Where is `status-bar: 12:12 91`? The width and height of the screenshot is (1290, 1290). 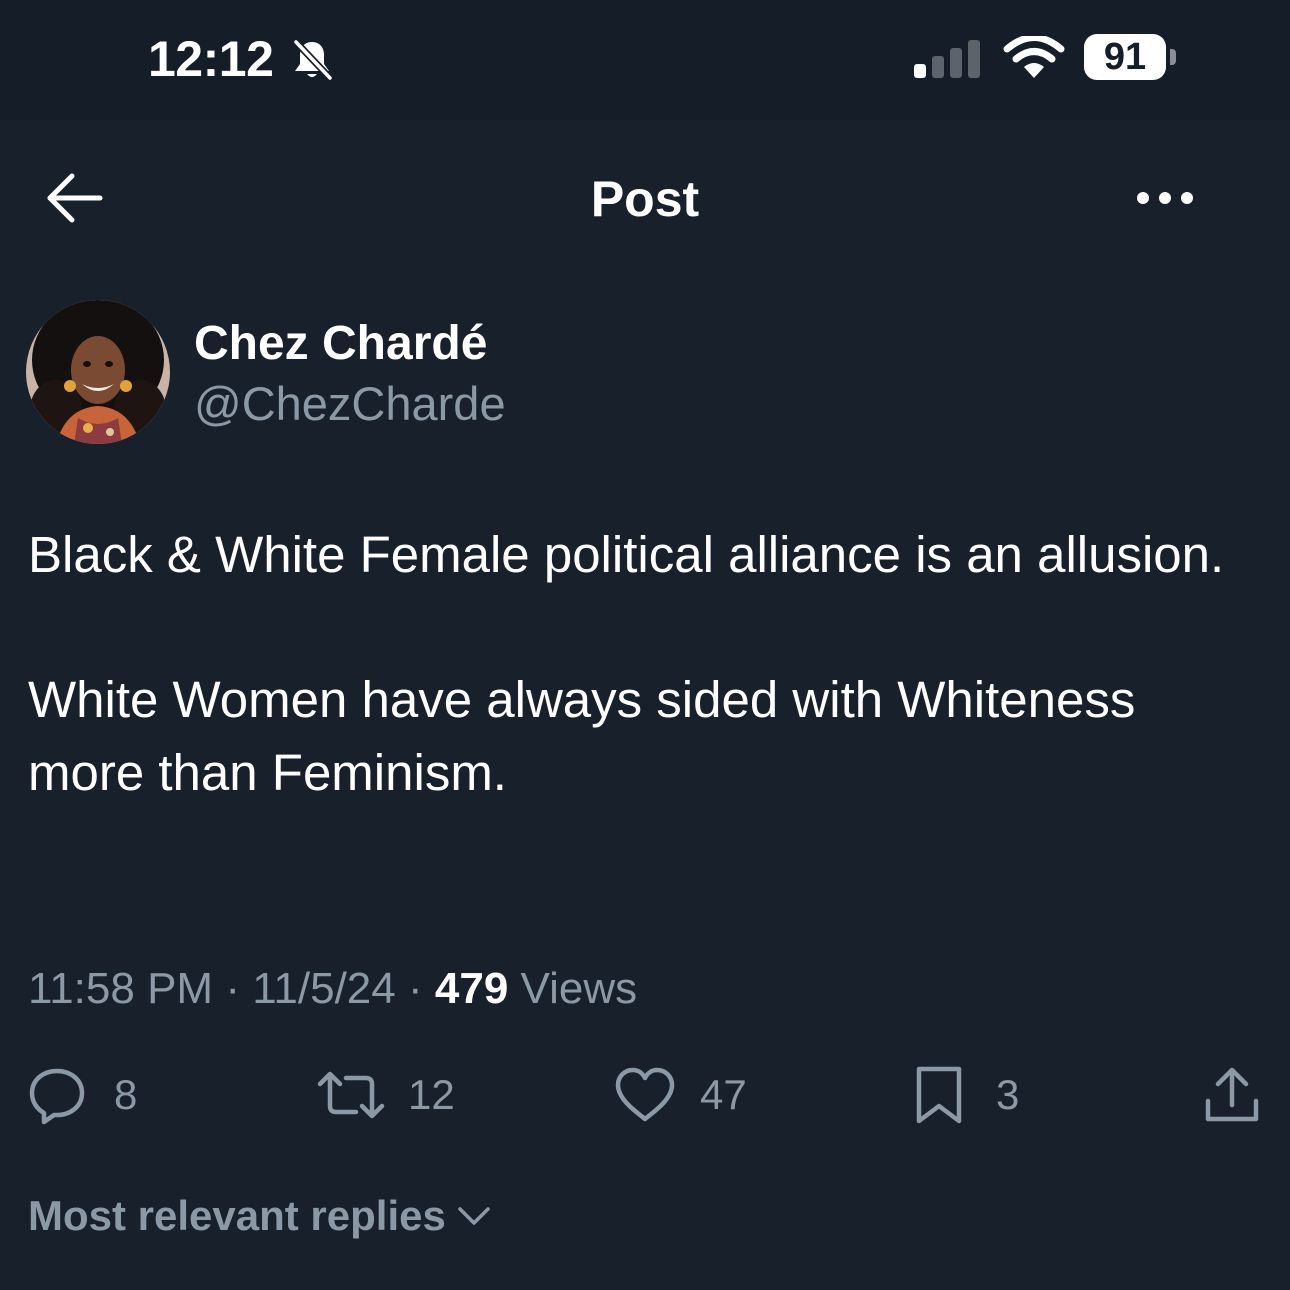
status-bar: 12:12 91 is located at coordinates (645, 60).